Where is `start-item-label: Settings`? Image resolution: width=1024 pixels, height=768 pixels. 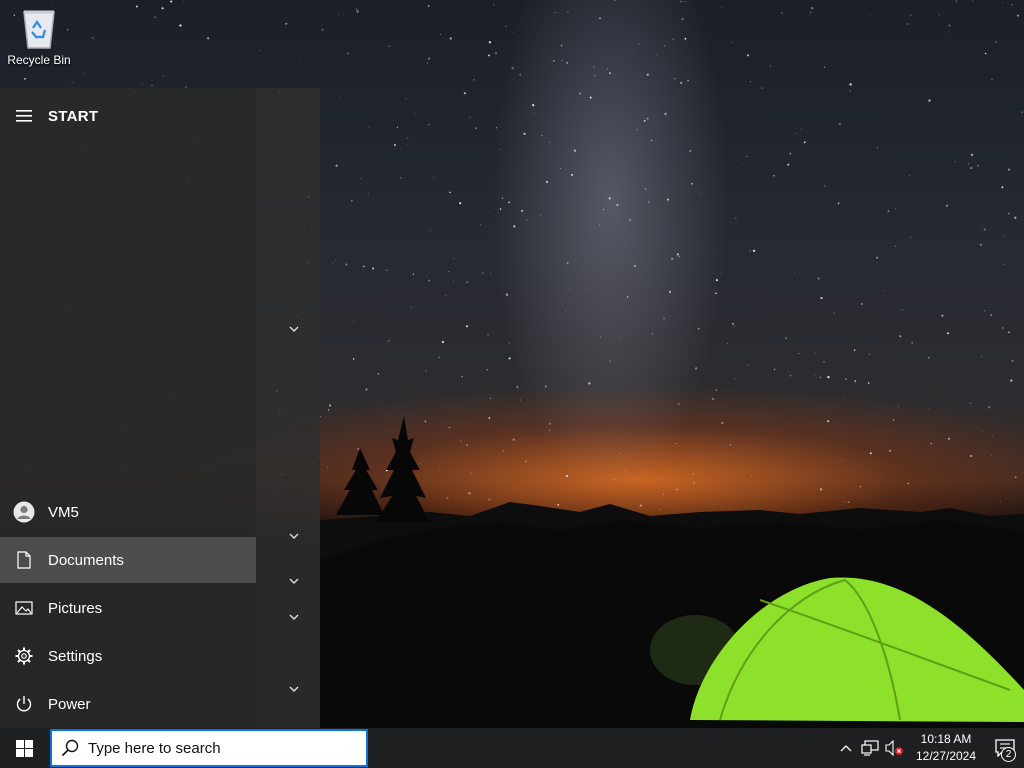 start-item-label: Settings is located at coordinates (75, 656).